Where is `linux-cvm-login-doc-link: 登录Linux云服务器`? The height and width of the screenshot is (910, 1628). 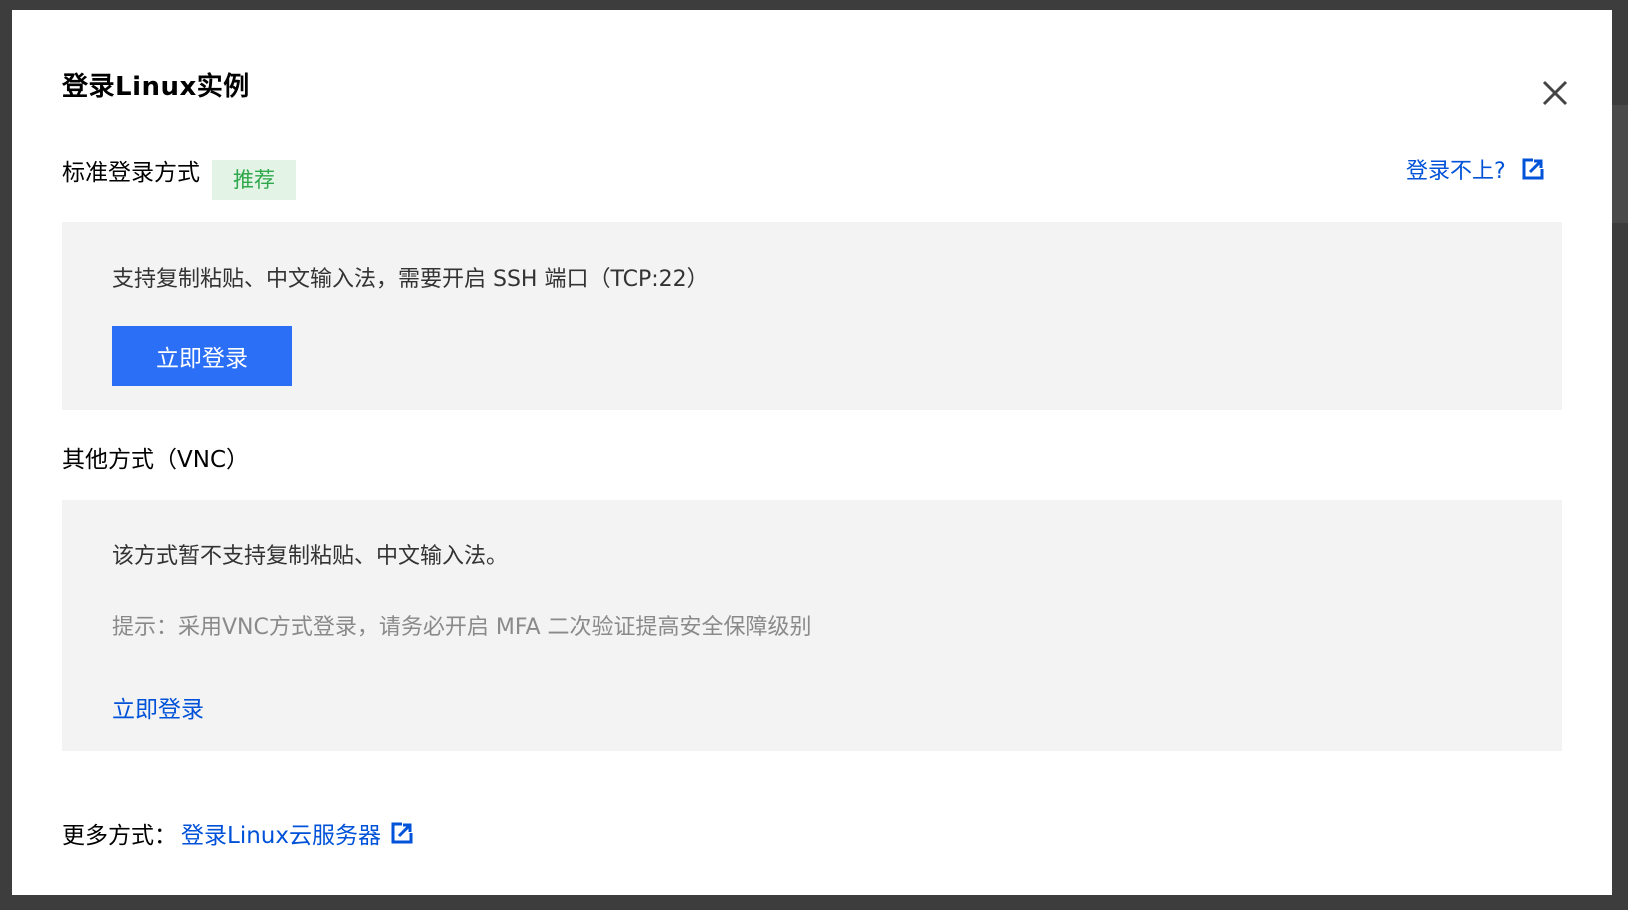
linux-cvm-login-doc-link: 登录Linux云服务器 is located at coordinates (297, 833).